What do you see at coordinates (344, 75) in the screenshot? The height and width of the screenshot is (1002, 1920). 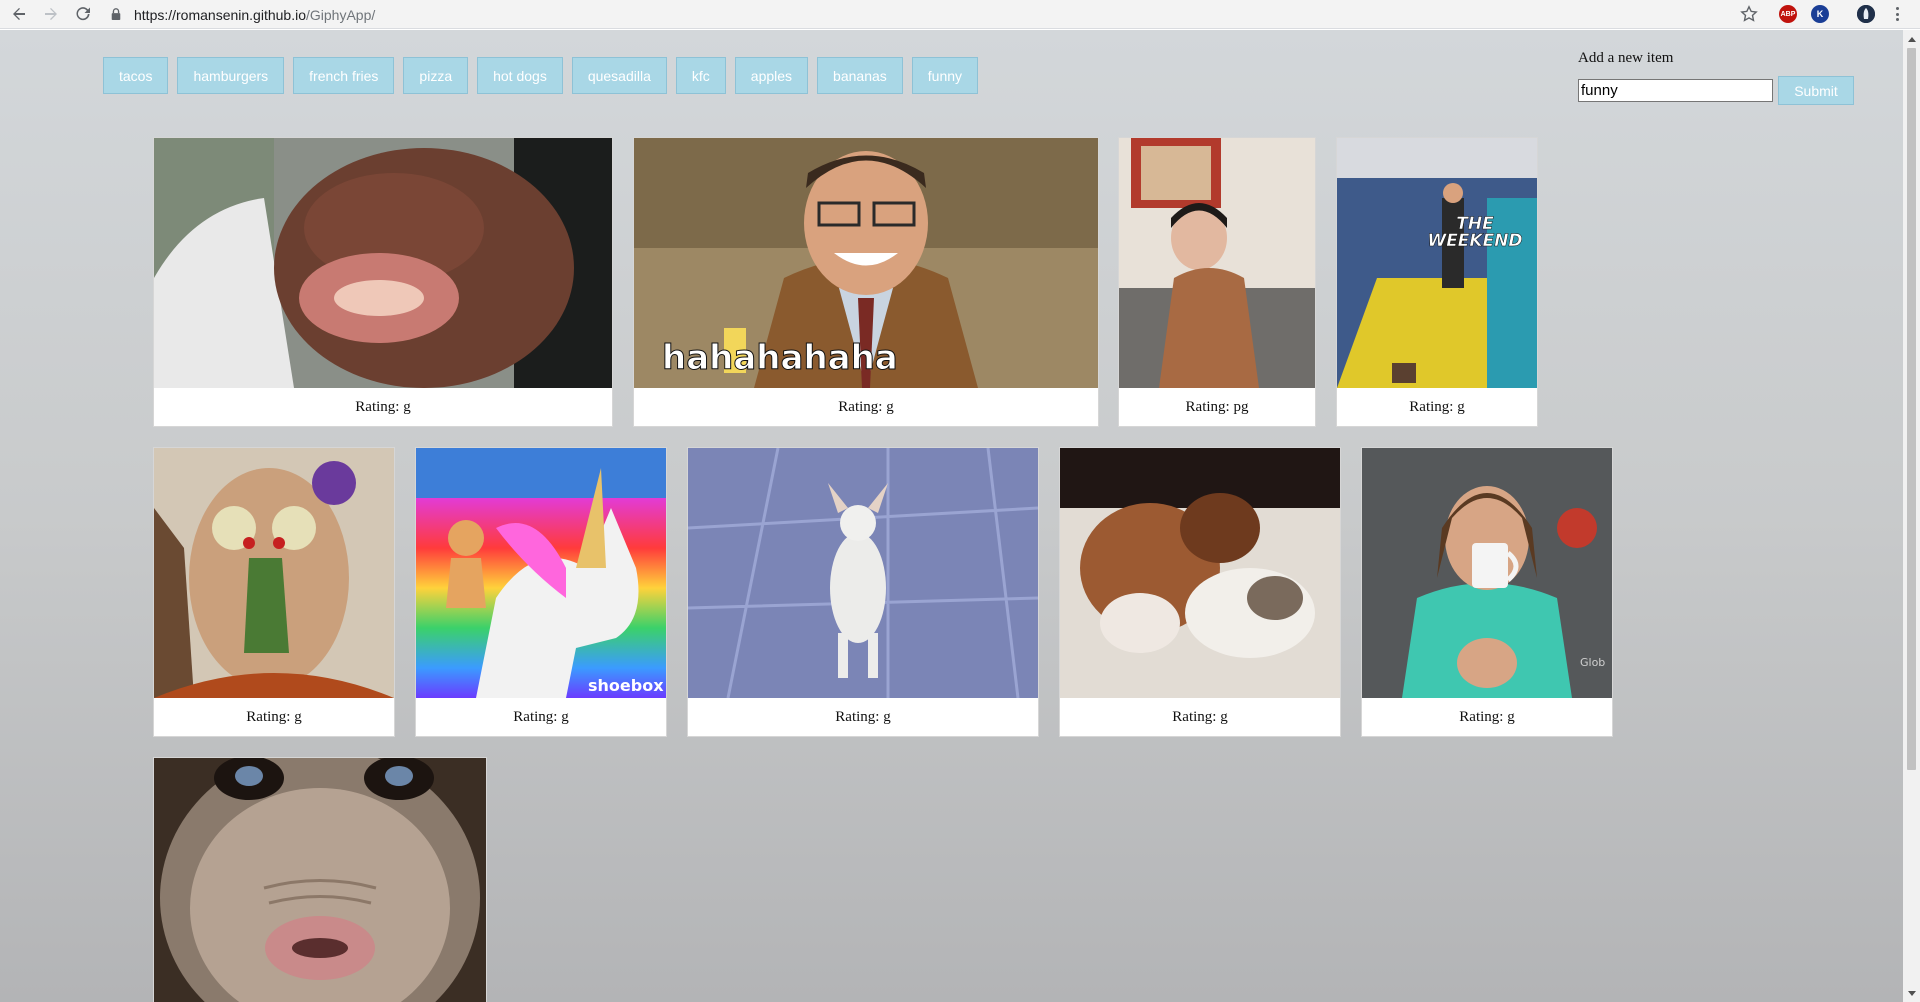 I see `topic-button-french-fries: french fries` at bounding box center [344, 75].